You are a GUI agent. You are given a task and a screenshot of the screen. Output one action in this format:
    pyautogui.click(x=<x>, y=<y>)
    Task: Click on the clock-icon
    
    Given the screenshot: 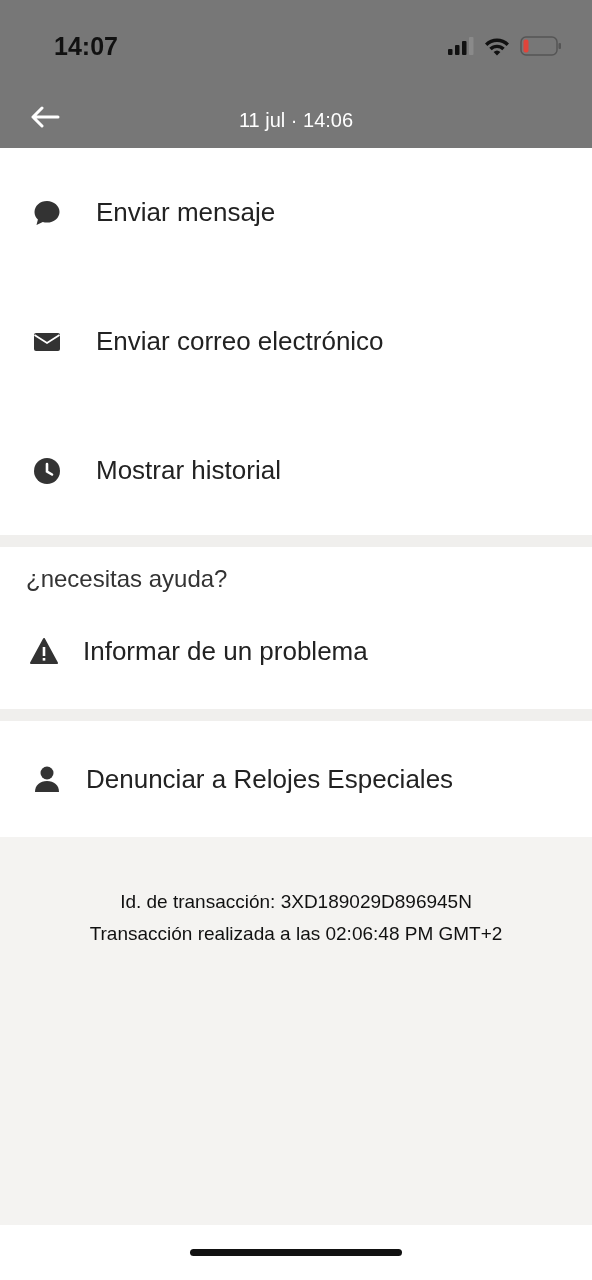 What is the action you would take?
    pyautogui.click(x=47, y=470)
    